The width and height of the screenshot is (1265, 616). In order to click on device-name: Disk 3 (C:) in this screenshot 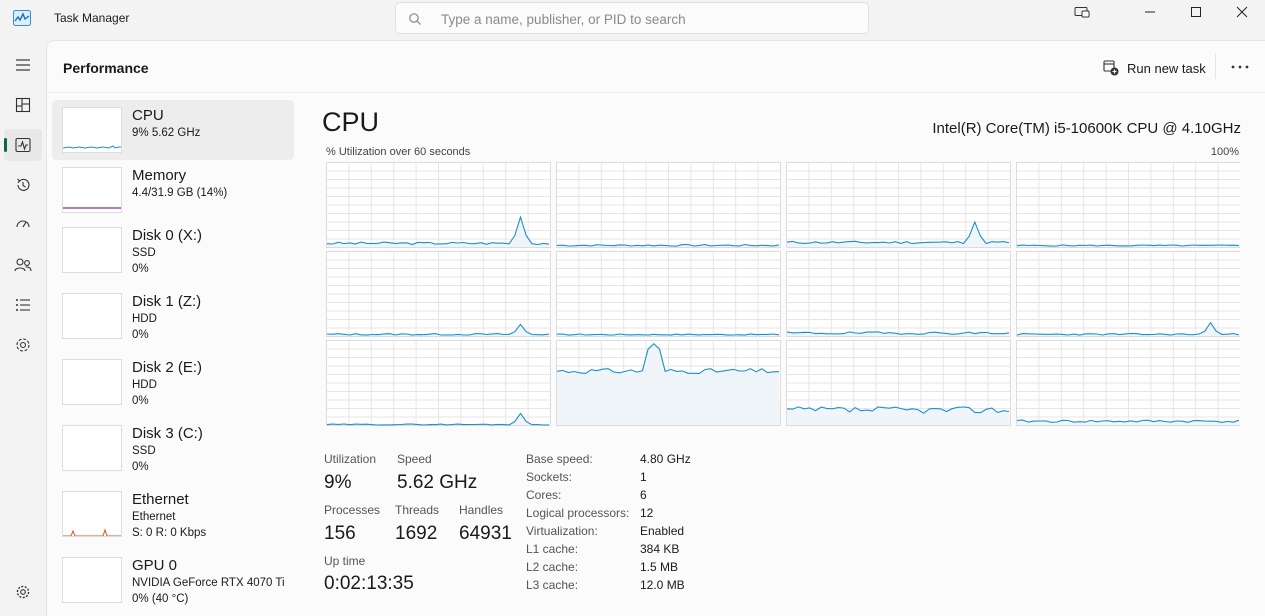, I will do `click(167, 433)`.